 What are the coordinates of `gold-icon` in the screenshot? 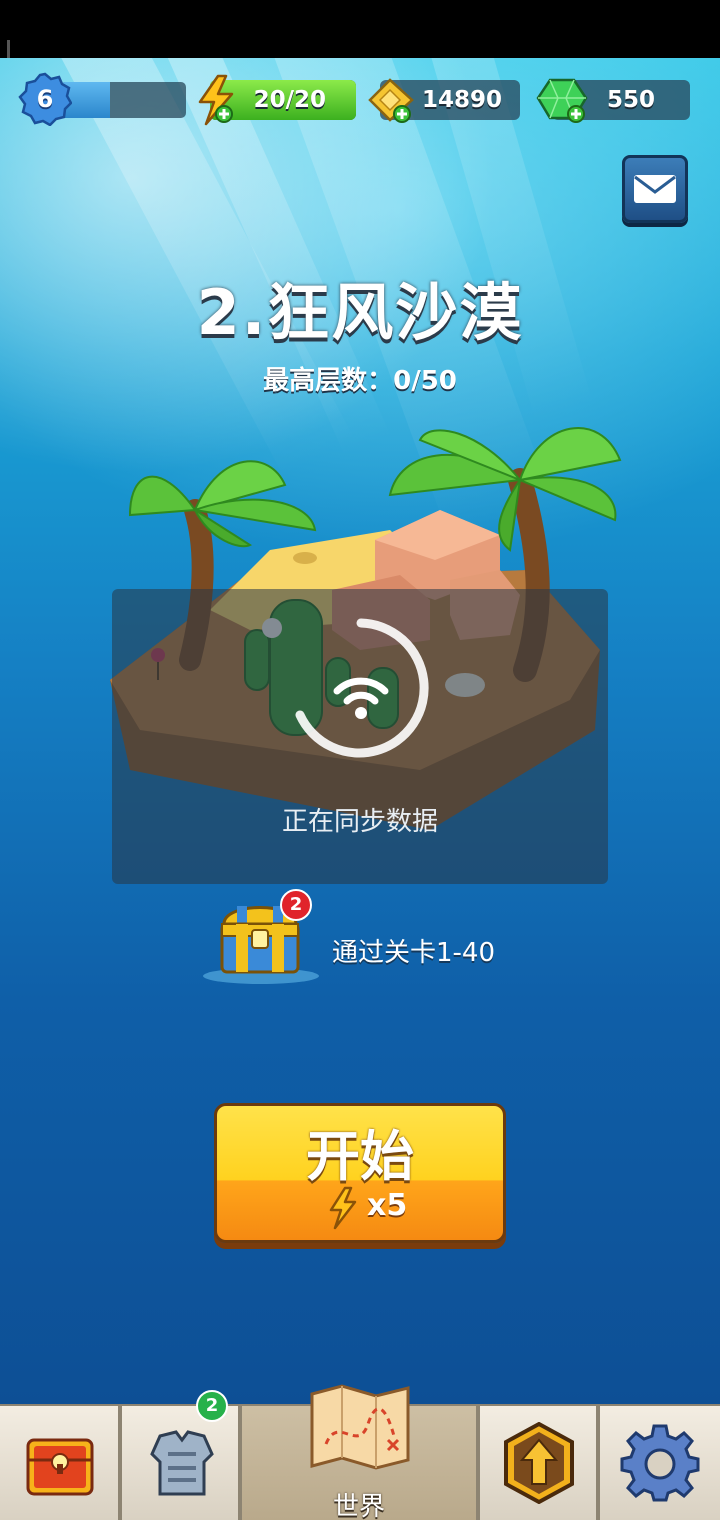 It's located at (391, 100).